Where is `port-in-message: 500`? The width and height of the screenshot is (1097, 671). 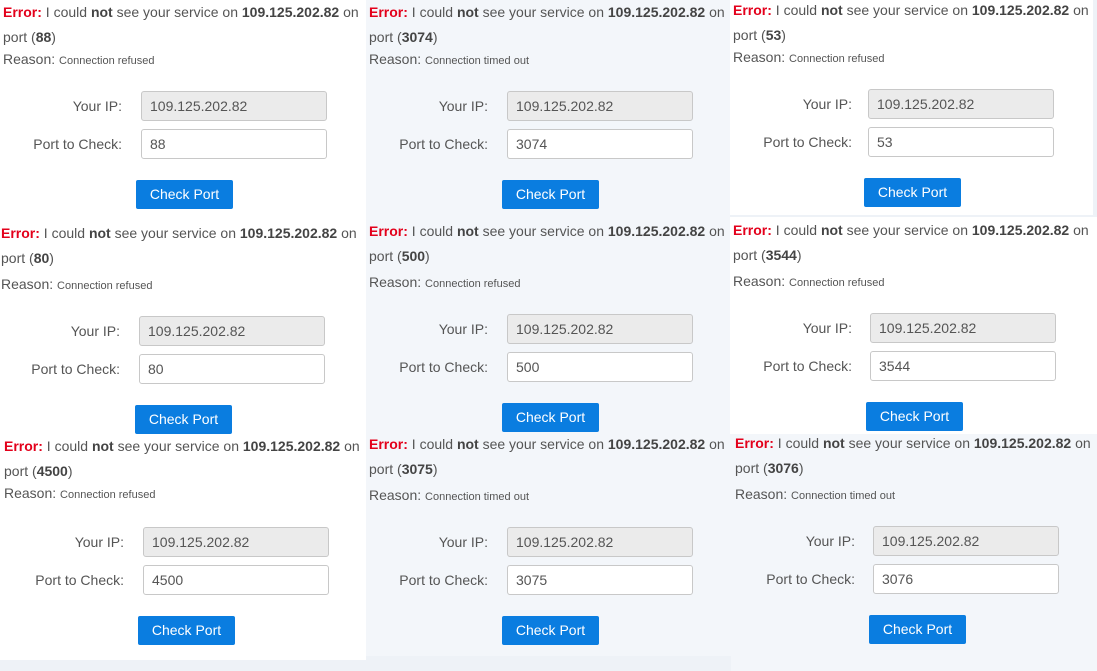 port-in-message: 500 is located at coordinates (413, 256).